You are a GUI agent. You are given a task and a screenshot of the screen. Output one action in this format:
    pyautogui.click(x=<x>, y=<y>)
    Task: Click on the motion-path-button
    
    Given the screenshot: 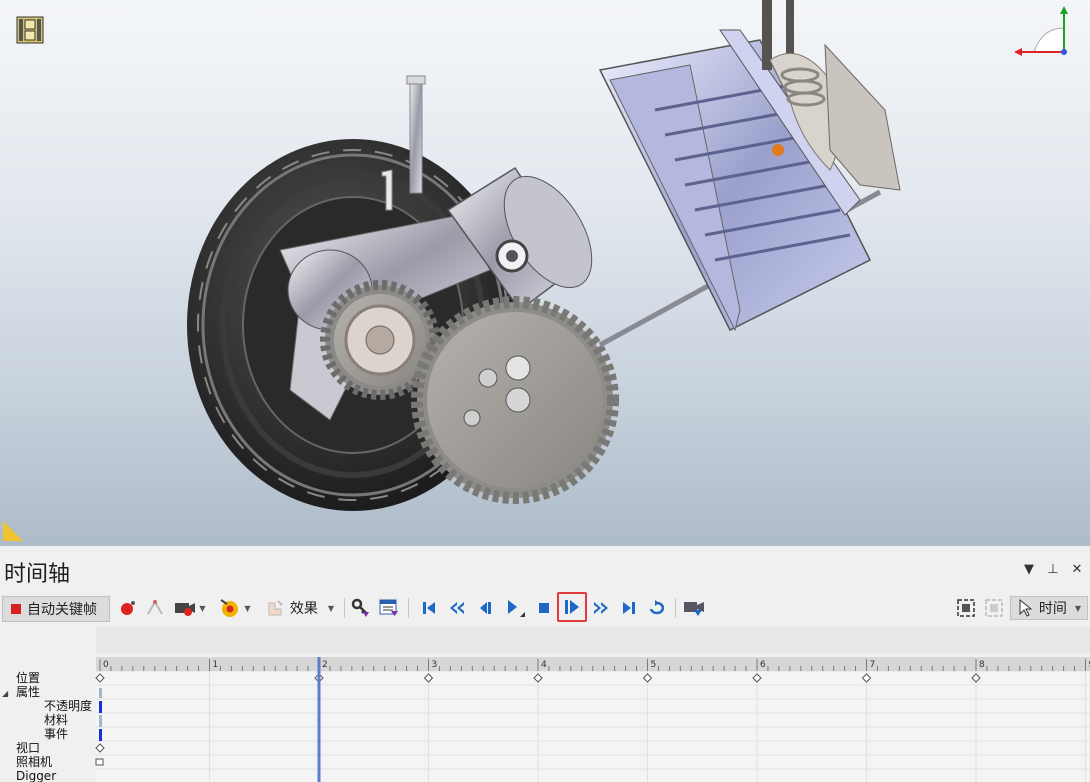 What is the action you would take?
    pyautogui.click(x=155, y=608)
    